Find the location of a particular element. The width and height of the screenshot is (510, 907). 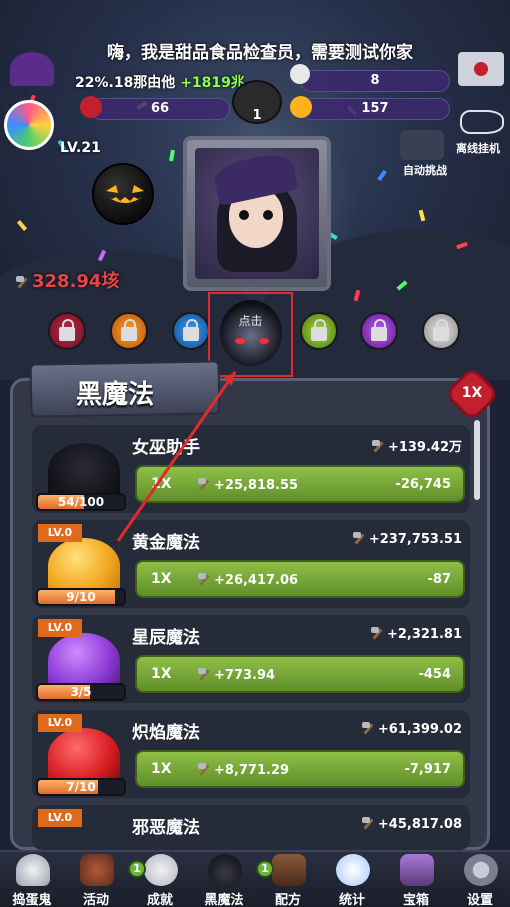

gear-icon is located at coordinates (481, 870).